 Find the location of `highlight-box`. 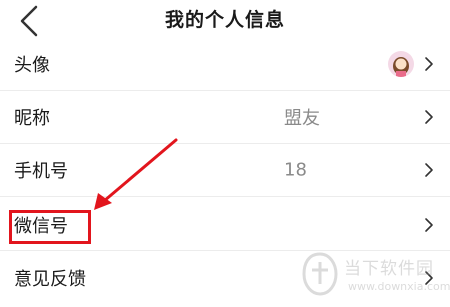

highlight-box is located at coordinates (50, 227).